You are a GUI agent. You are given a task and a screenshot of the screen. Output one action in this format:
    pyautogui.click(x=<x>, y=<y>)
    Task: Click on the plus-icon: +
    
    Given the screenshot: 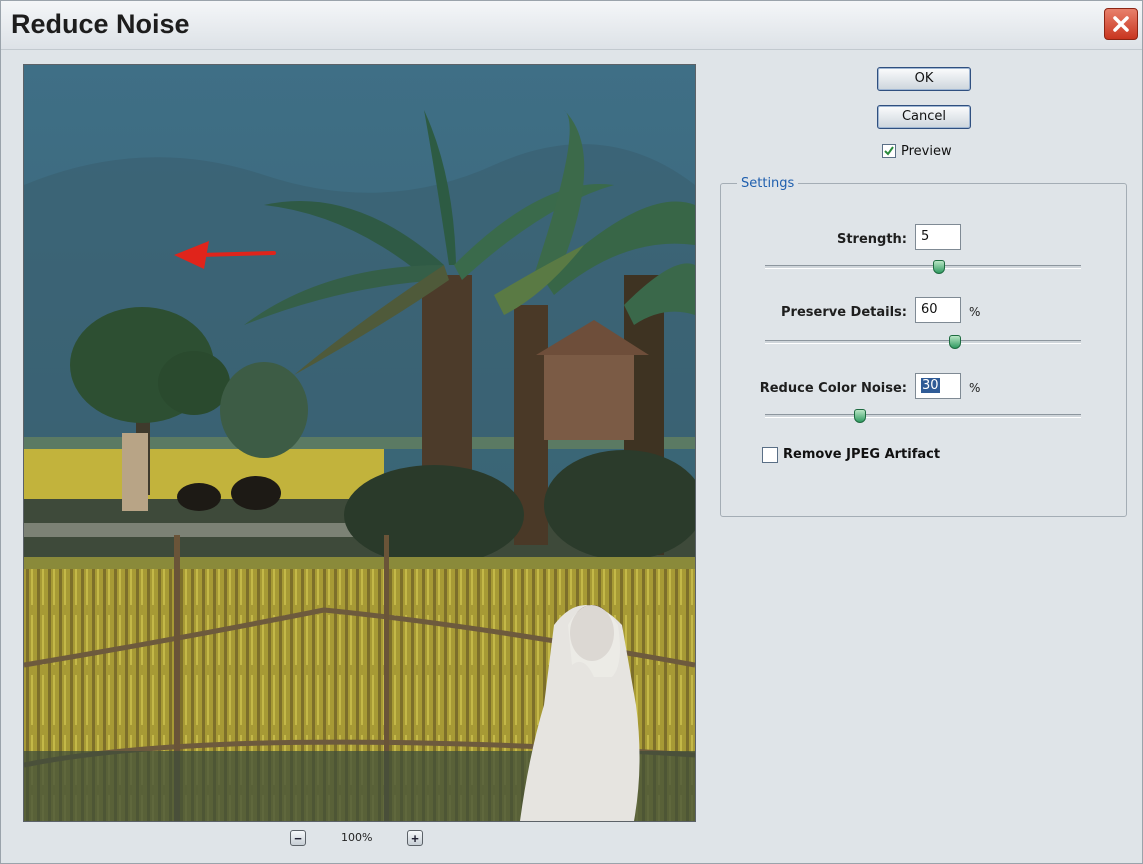 What is the action you would take?
    pyautogui.click(x=415, y=838)
    